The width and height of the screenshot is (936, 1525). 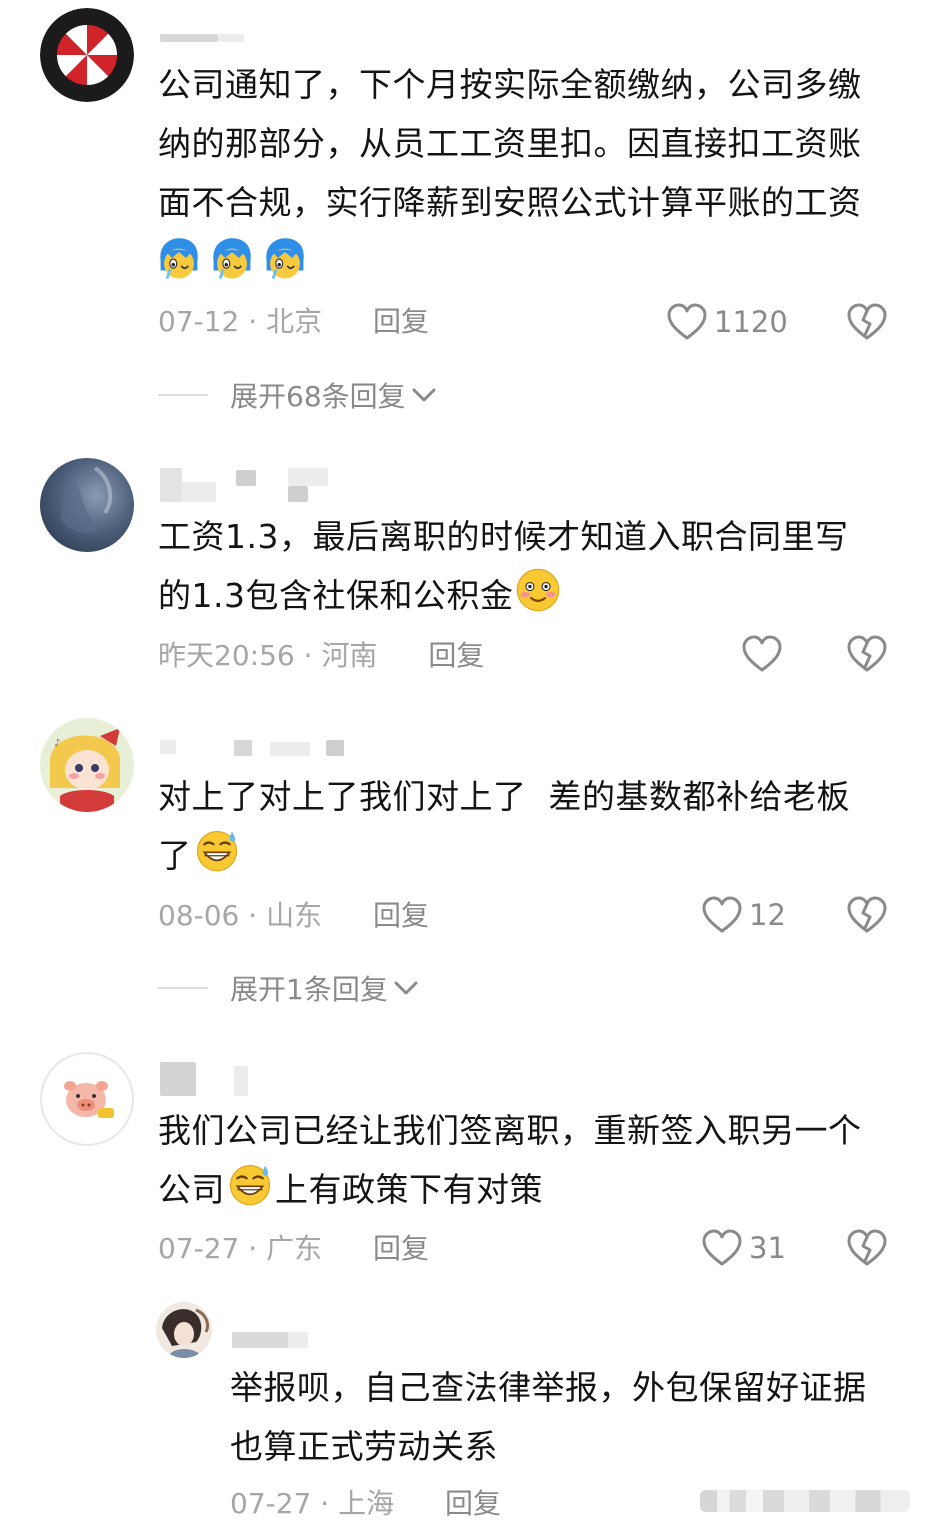 I want to click on comment-location: 山东, so click(x=294, y=915).